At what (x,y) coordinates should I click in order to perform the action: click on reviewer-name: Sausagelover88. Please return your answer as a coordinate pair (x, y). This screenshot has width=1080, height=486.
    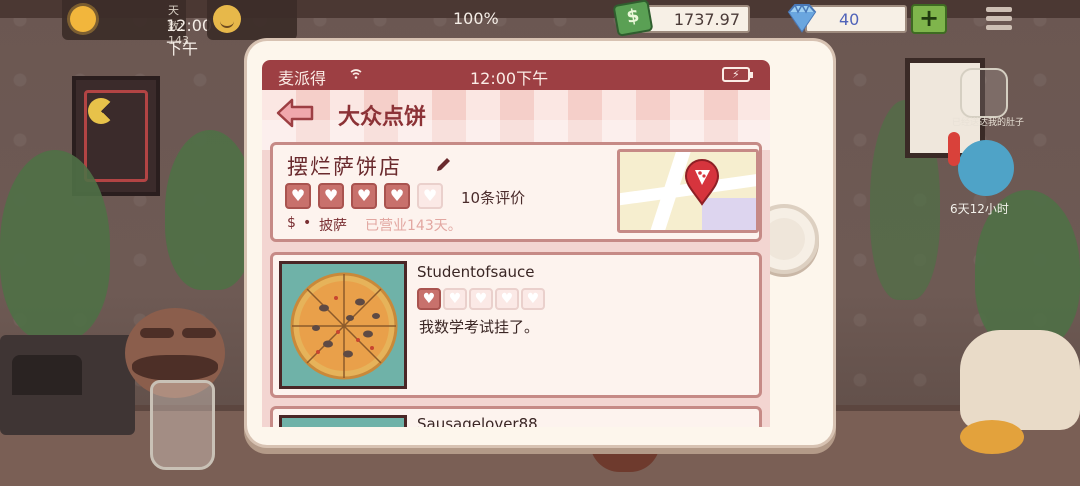
    Looking at the image, I should click on (477, 421).